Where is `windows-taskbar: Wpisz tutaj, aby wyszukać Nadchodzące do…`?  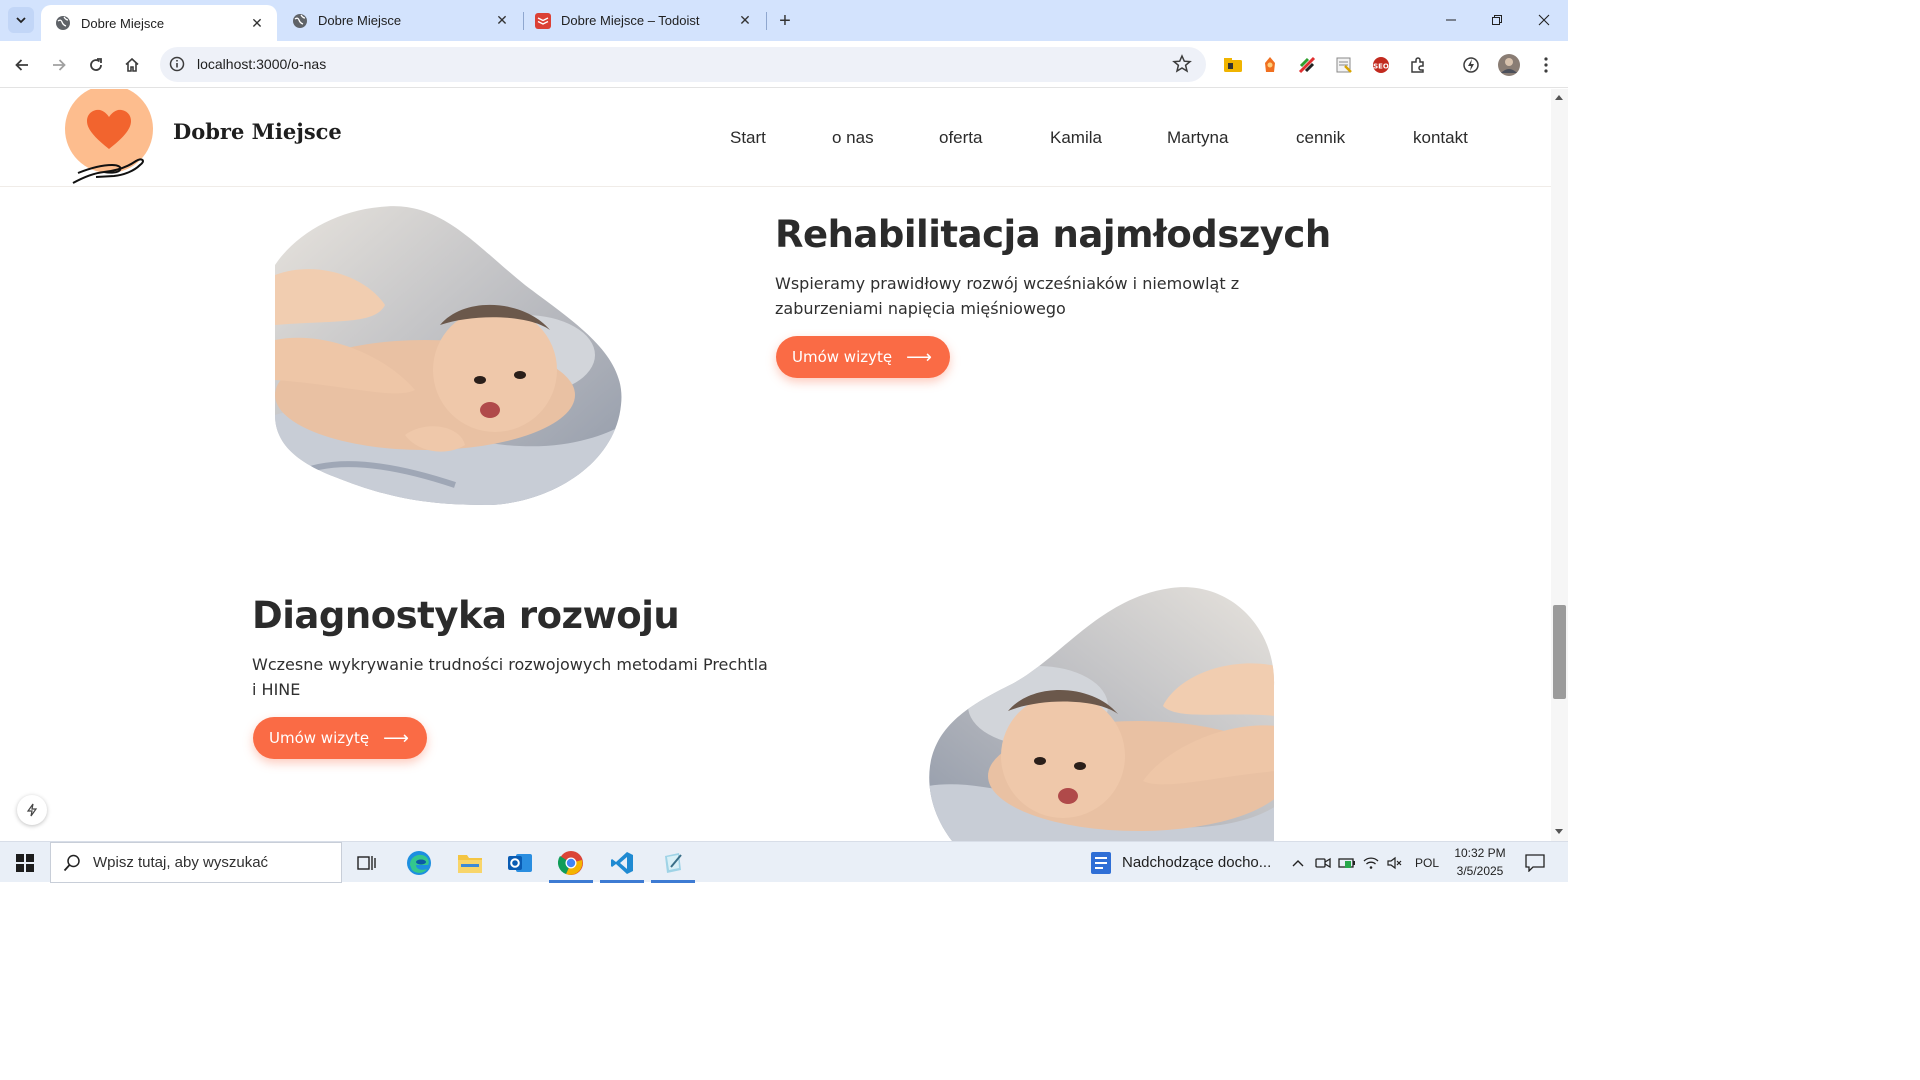
windows-taskbar: Wpisz tutaj, aby wyszukać Nadchodzące do… is located at coordinates (784, 862).